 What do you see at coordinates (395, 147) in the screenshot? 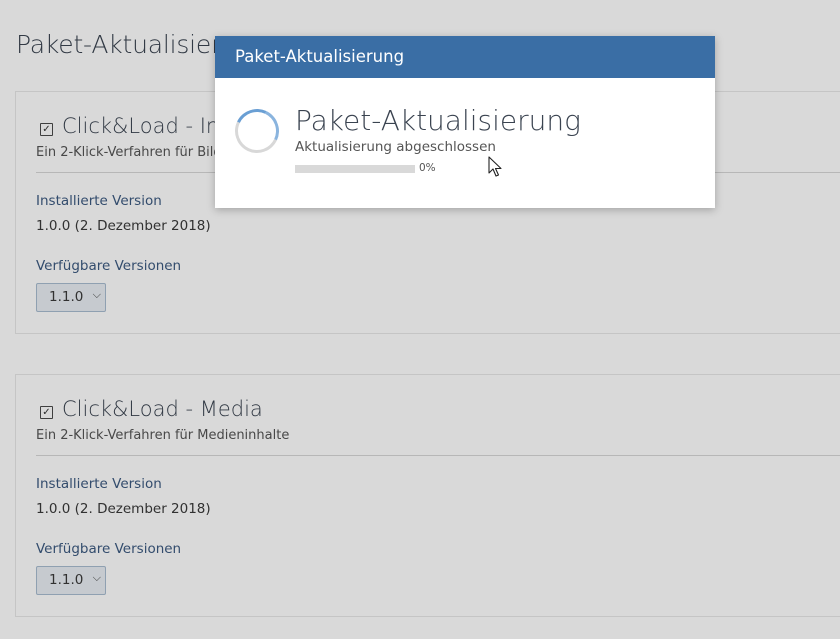
I see `dialog-status-text: Aktualisierung abgeschlossen` at bounding box center [395, 147].